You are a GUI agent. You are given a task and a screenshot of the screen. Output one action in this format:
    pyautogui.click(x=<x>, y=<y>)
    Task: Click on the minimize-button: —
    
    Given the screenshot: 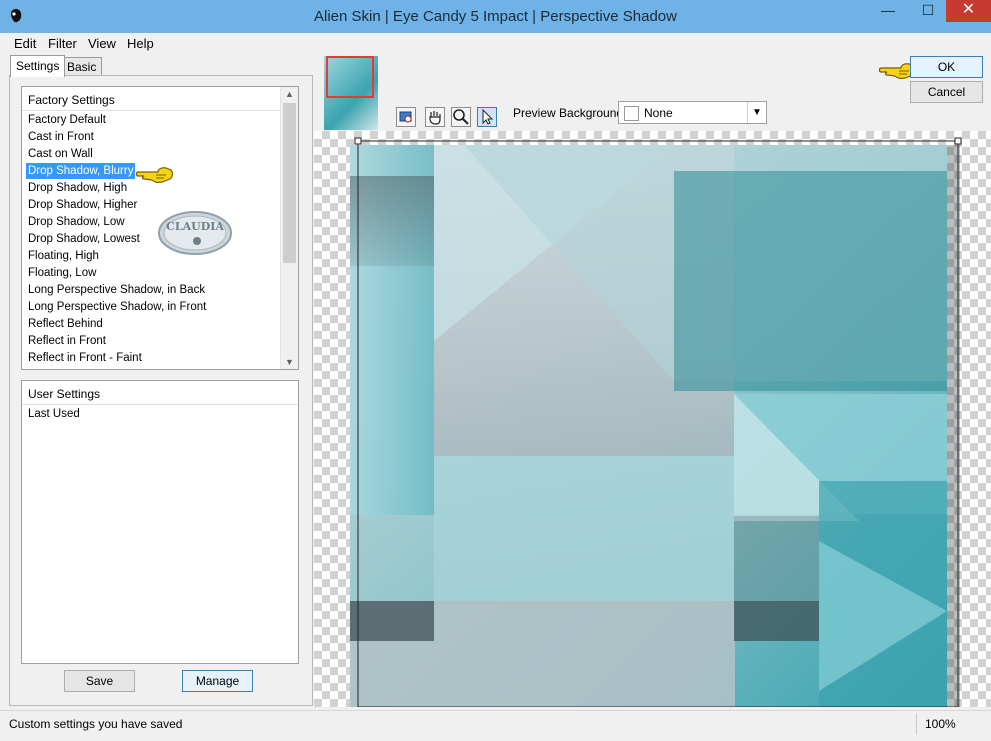 What is the action you would take?
    pyautogui.click(x=888, y=11)
    